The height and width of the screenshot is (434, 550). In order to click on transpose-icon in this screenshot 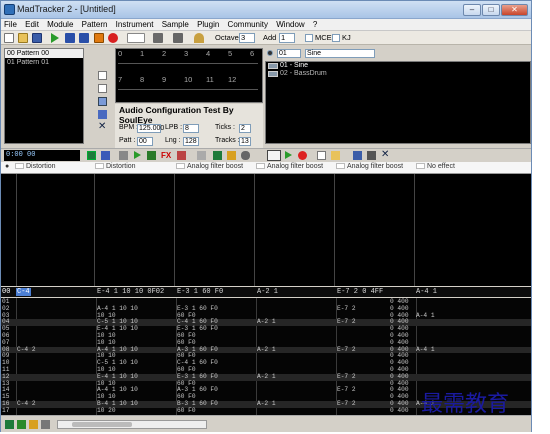, I will do `click(105, 155)`.